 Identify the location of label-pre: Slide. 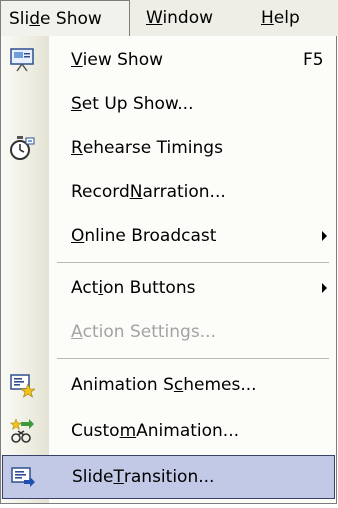
(93, 477).